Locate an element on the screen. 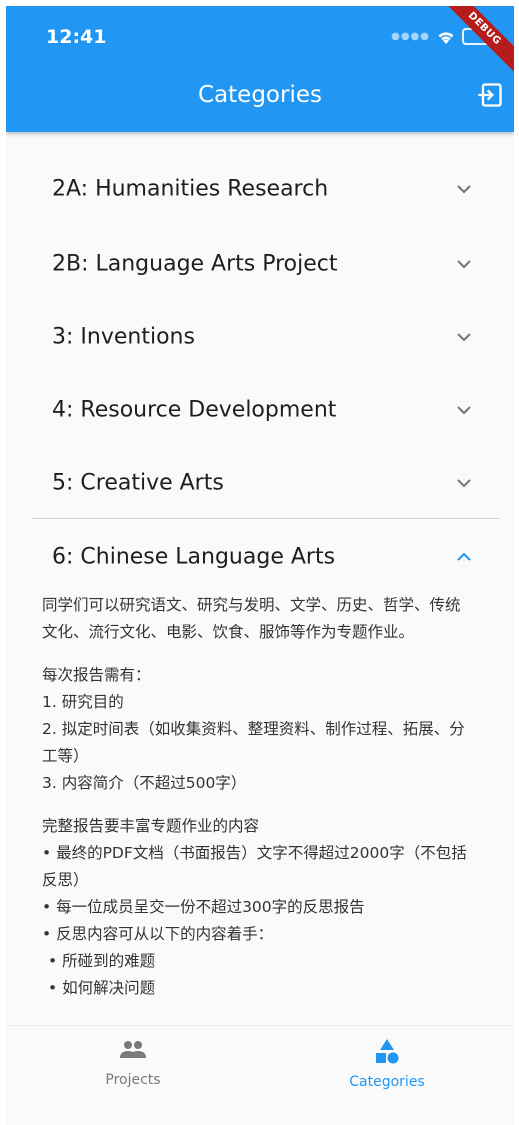  category-4: 4: Resource Development is located at coordinates (260, 408).